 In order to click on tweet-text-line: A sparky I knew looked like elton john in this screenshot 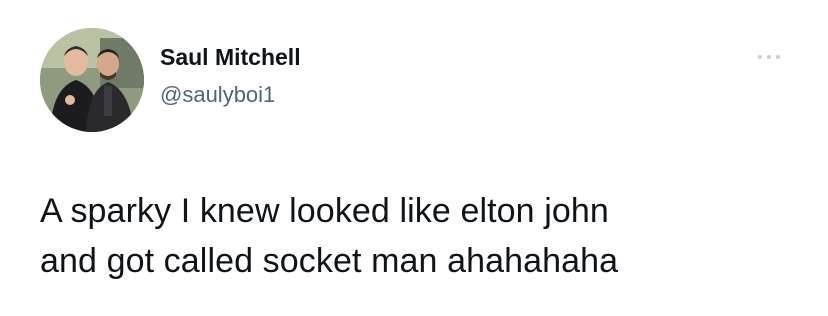, I will do `click(324, 211)`.